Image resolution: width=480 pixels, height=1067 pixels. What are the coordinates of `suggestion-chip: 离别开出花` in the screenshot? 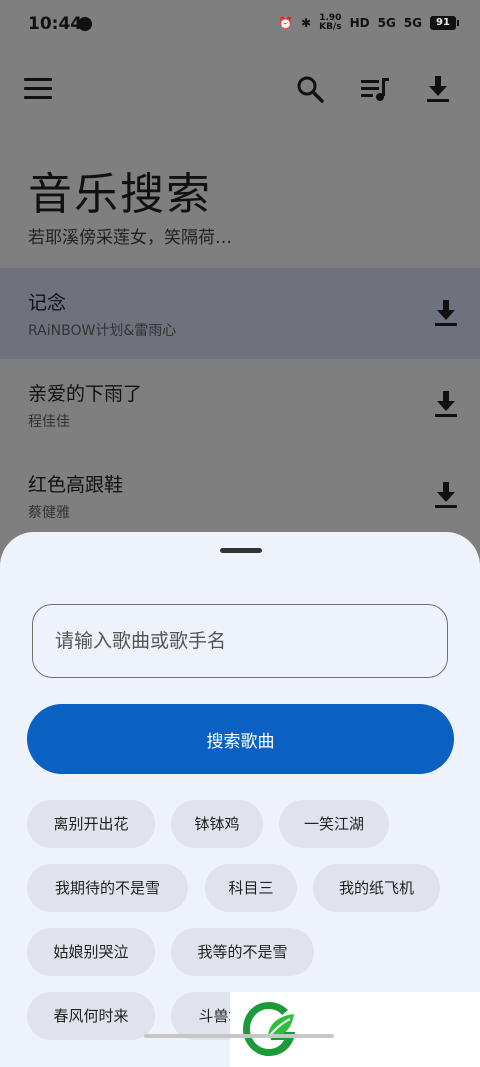 It's located at (91, 824).